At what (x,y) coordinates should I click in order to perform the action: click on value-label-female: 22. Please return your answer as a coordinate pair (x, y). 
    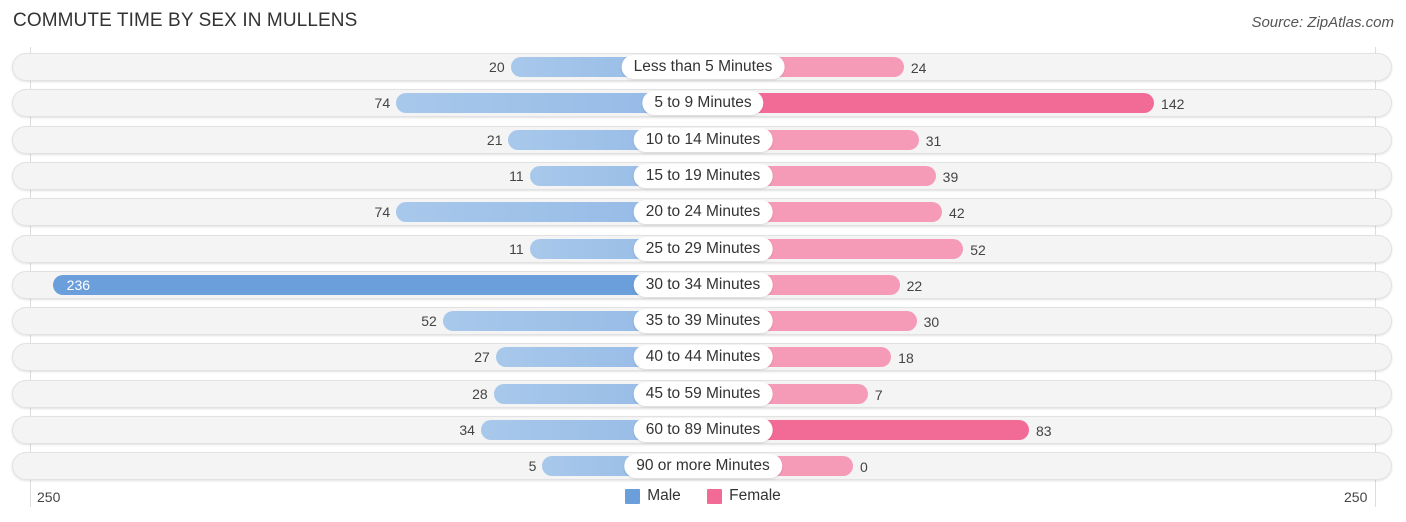
    Looking at the image, I should click on (914, 286).